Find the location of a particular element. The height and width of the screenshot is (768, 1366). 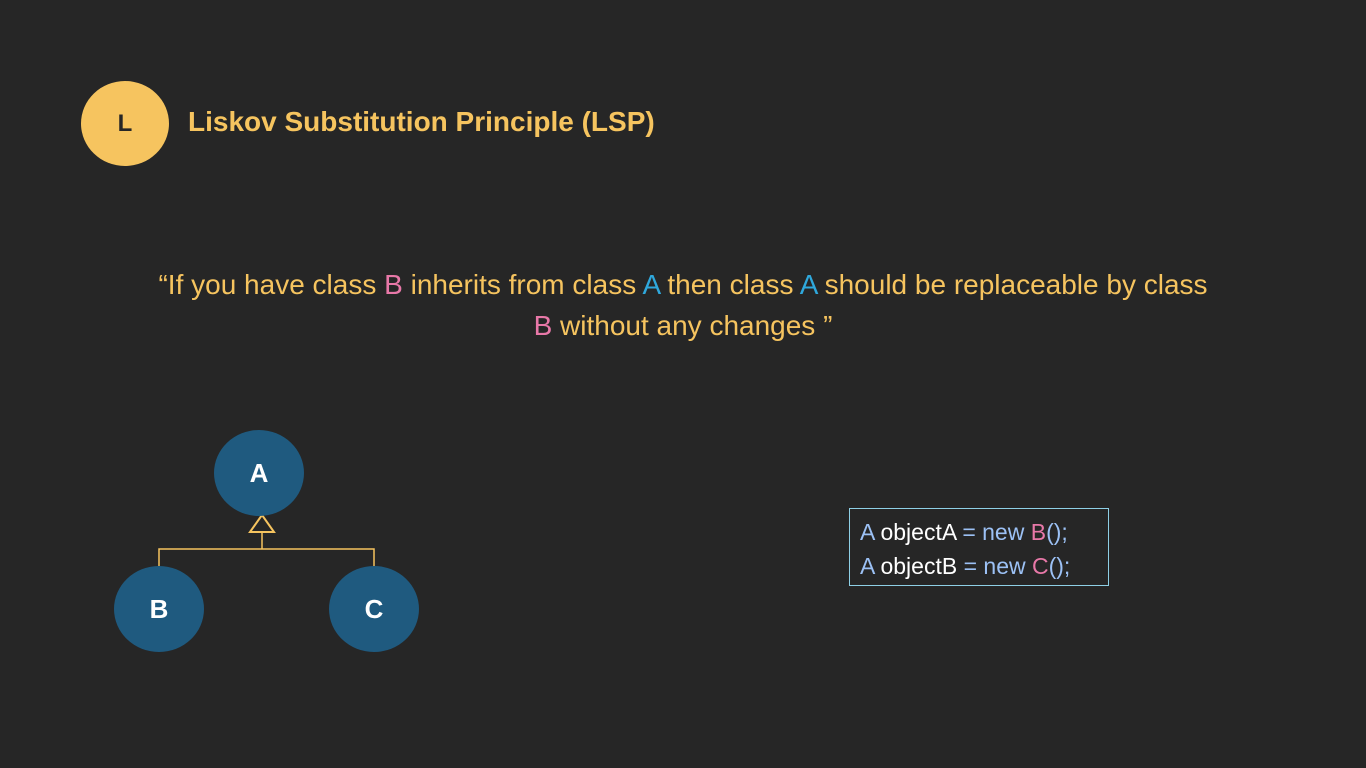

code-variable: objectA is located at coordinates (918, 532).